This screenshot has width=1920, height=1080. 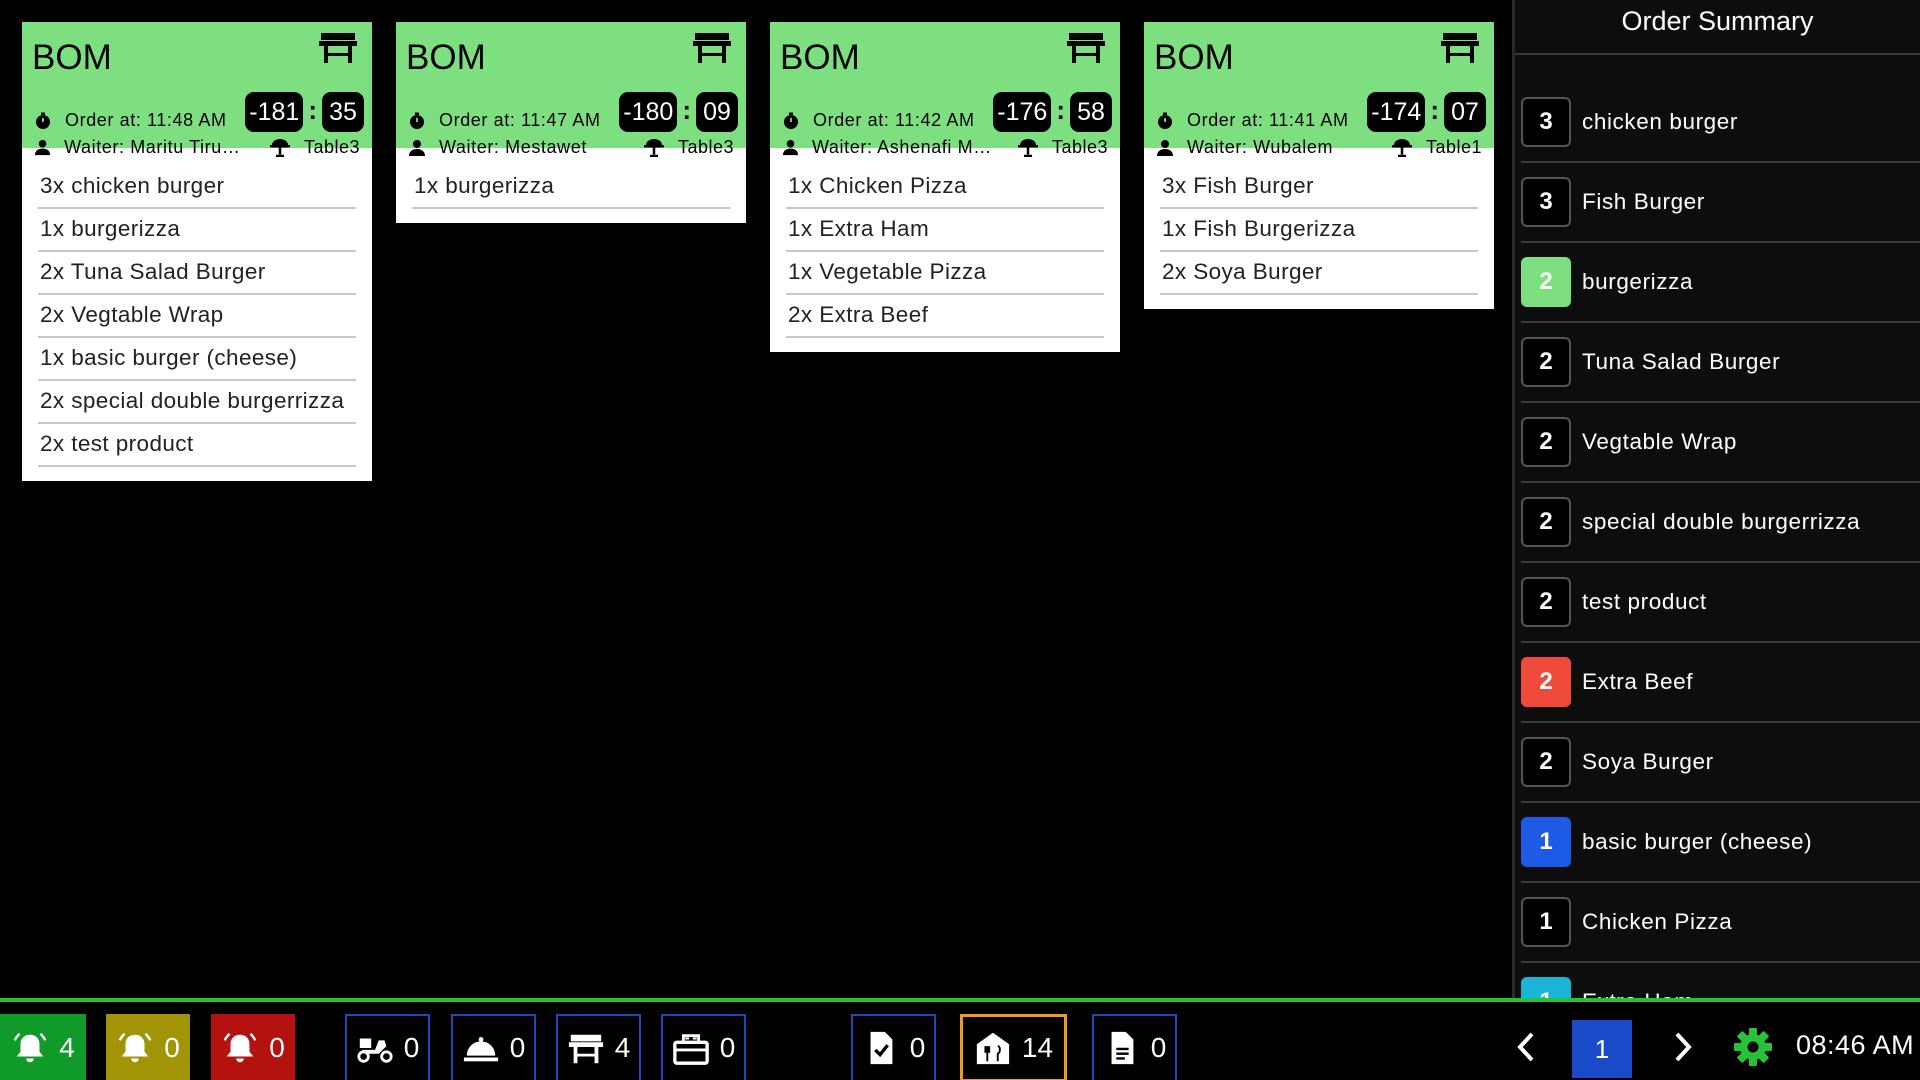 What do you see at coordinates (154, 147) in the screenshot?
I see `waiter-name: Waiter: Maritu Tiruneh` at bounding box center [154, 147].